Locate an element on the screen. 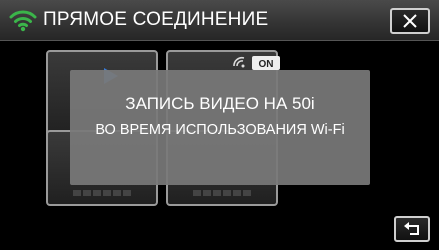  message-line-1: ЗАПИСЬ ВИДЕО НА 50i is located at coordinates (220, 103).